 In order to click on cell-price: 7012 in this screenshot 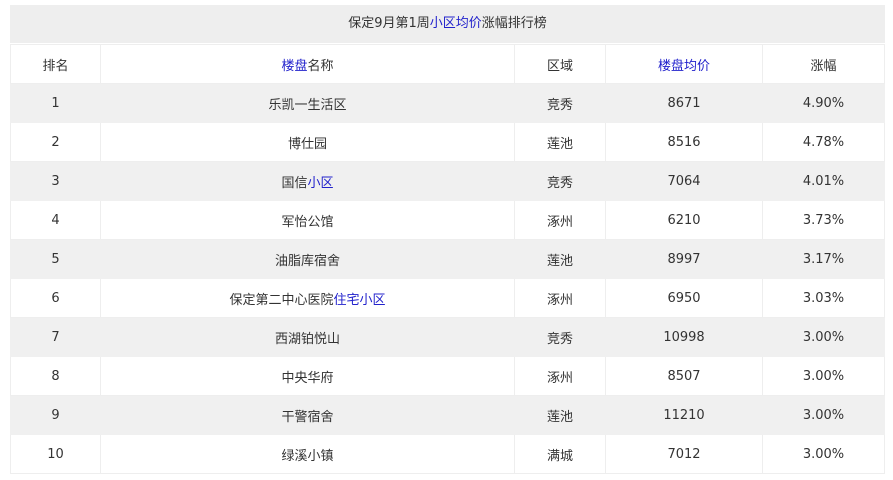, I will do `click(684, 454)`.